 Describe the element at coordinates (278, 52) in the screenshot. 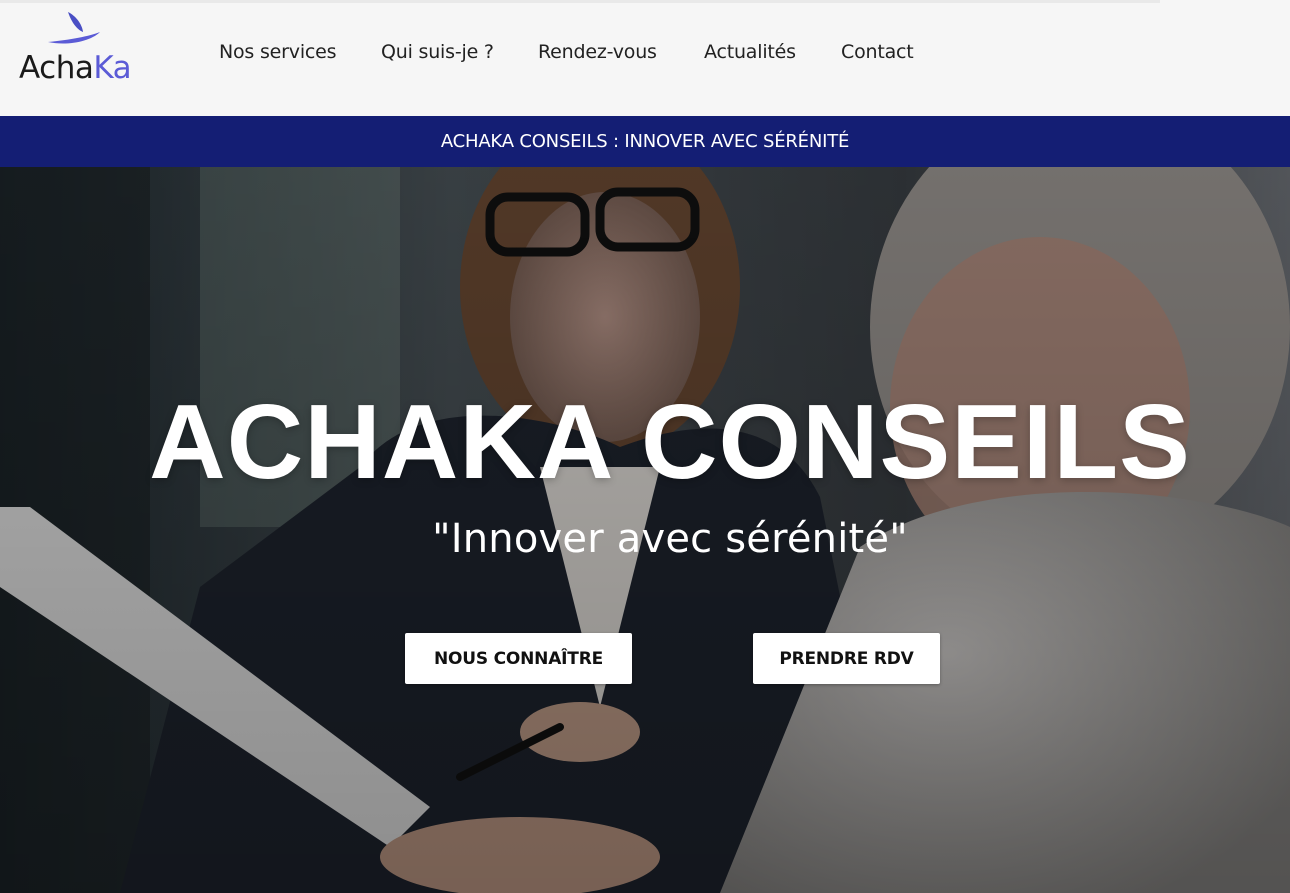

I see `nav-item-services: Nos services` at that location.